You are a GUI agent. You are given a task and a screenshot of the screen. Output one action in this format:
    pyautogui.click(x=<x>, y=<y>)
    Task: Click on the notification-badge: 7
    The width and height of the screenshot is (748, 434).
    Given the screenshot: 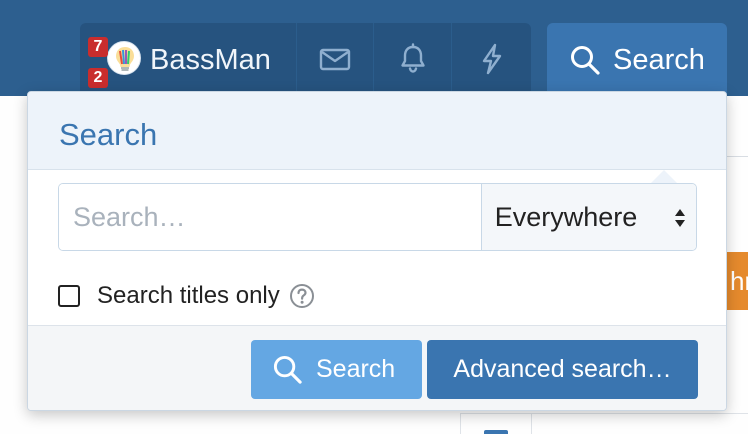 What is the action you would take?
    pyautogui.click(x=98, y=47)
    